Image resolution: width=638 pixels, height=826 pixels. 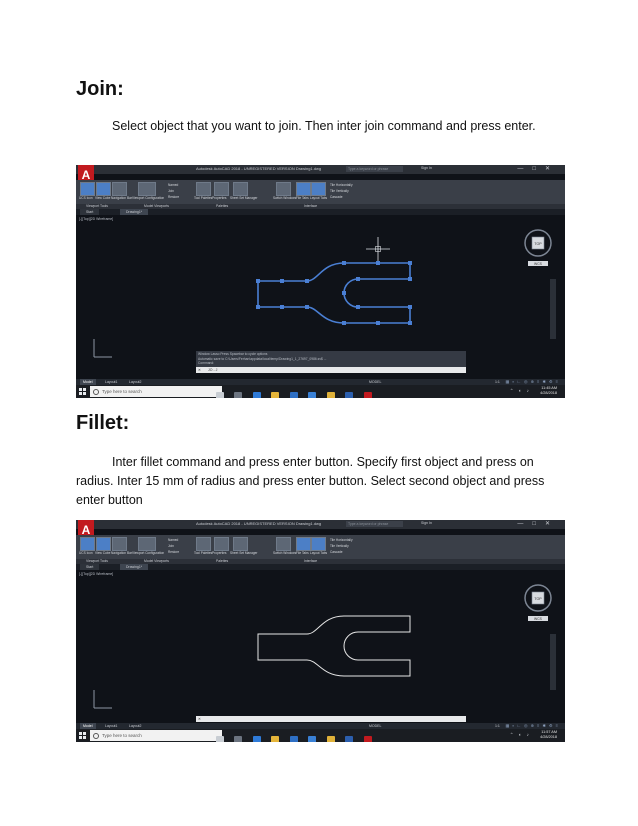 I want to click on fillet-shape-drawing, so click(x=334, y=648).